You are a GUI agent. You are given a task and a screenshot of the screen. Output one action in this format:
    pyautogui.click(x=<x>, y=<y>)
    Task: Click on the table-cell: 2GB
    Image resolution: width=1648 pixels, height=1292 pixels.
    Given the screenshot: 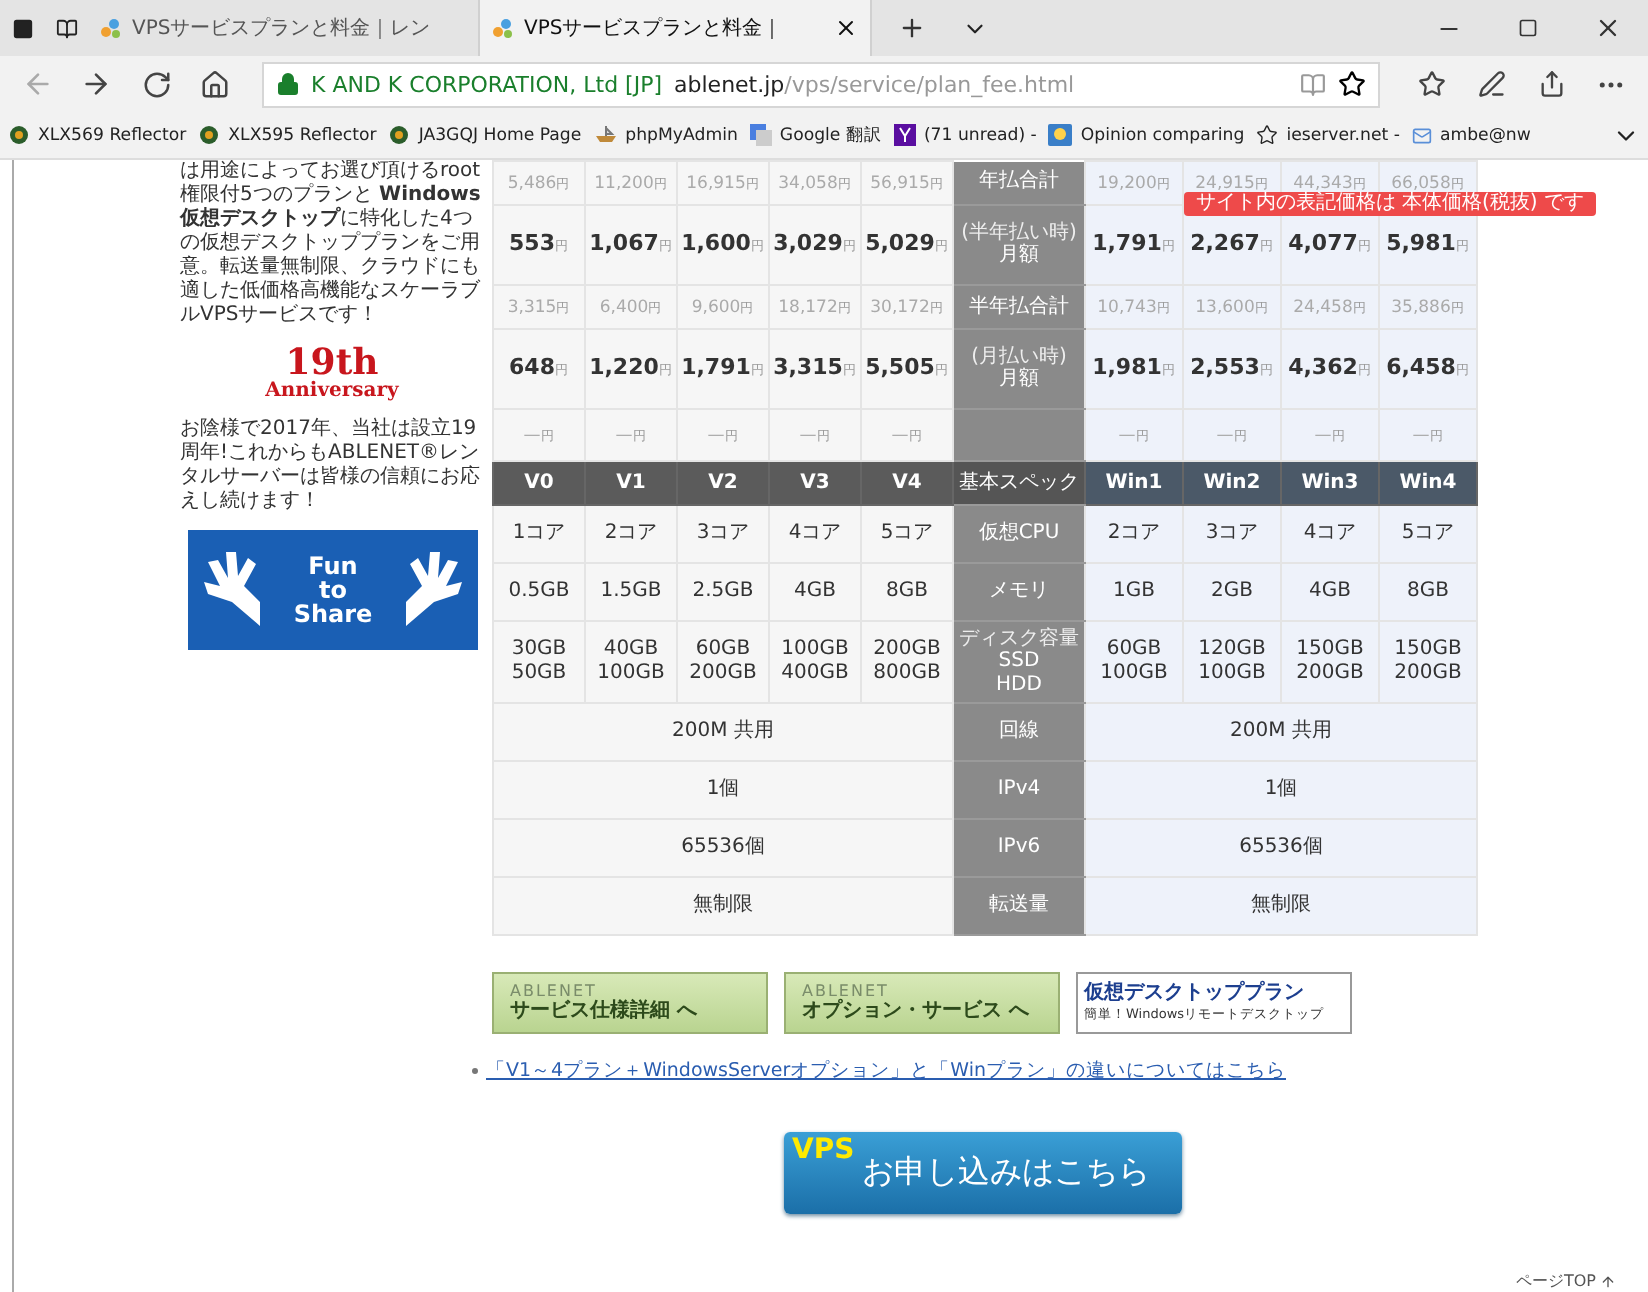 What is the action you would take?
    pyautogui.click(x=1232, y=592)
    